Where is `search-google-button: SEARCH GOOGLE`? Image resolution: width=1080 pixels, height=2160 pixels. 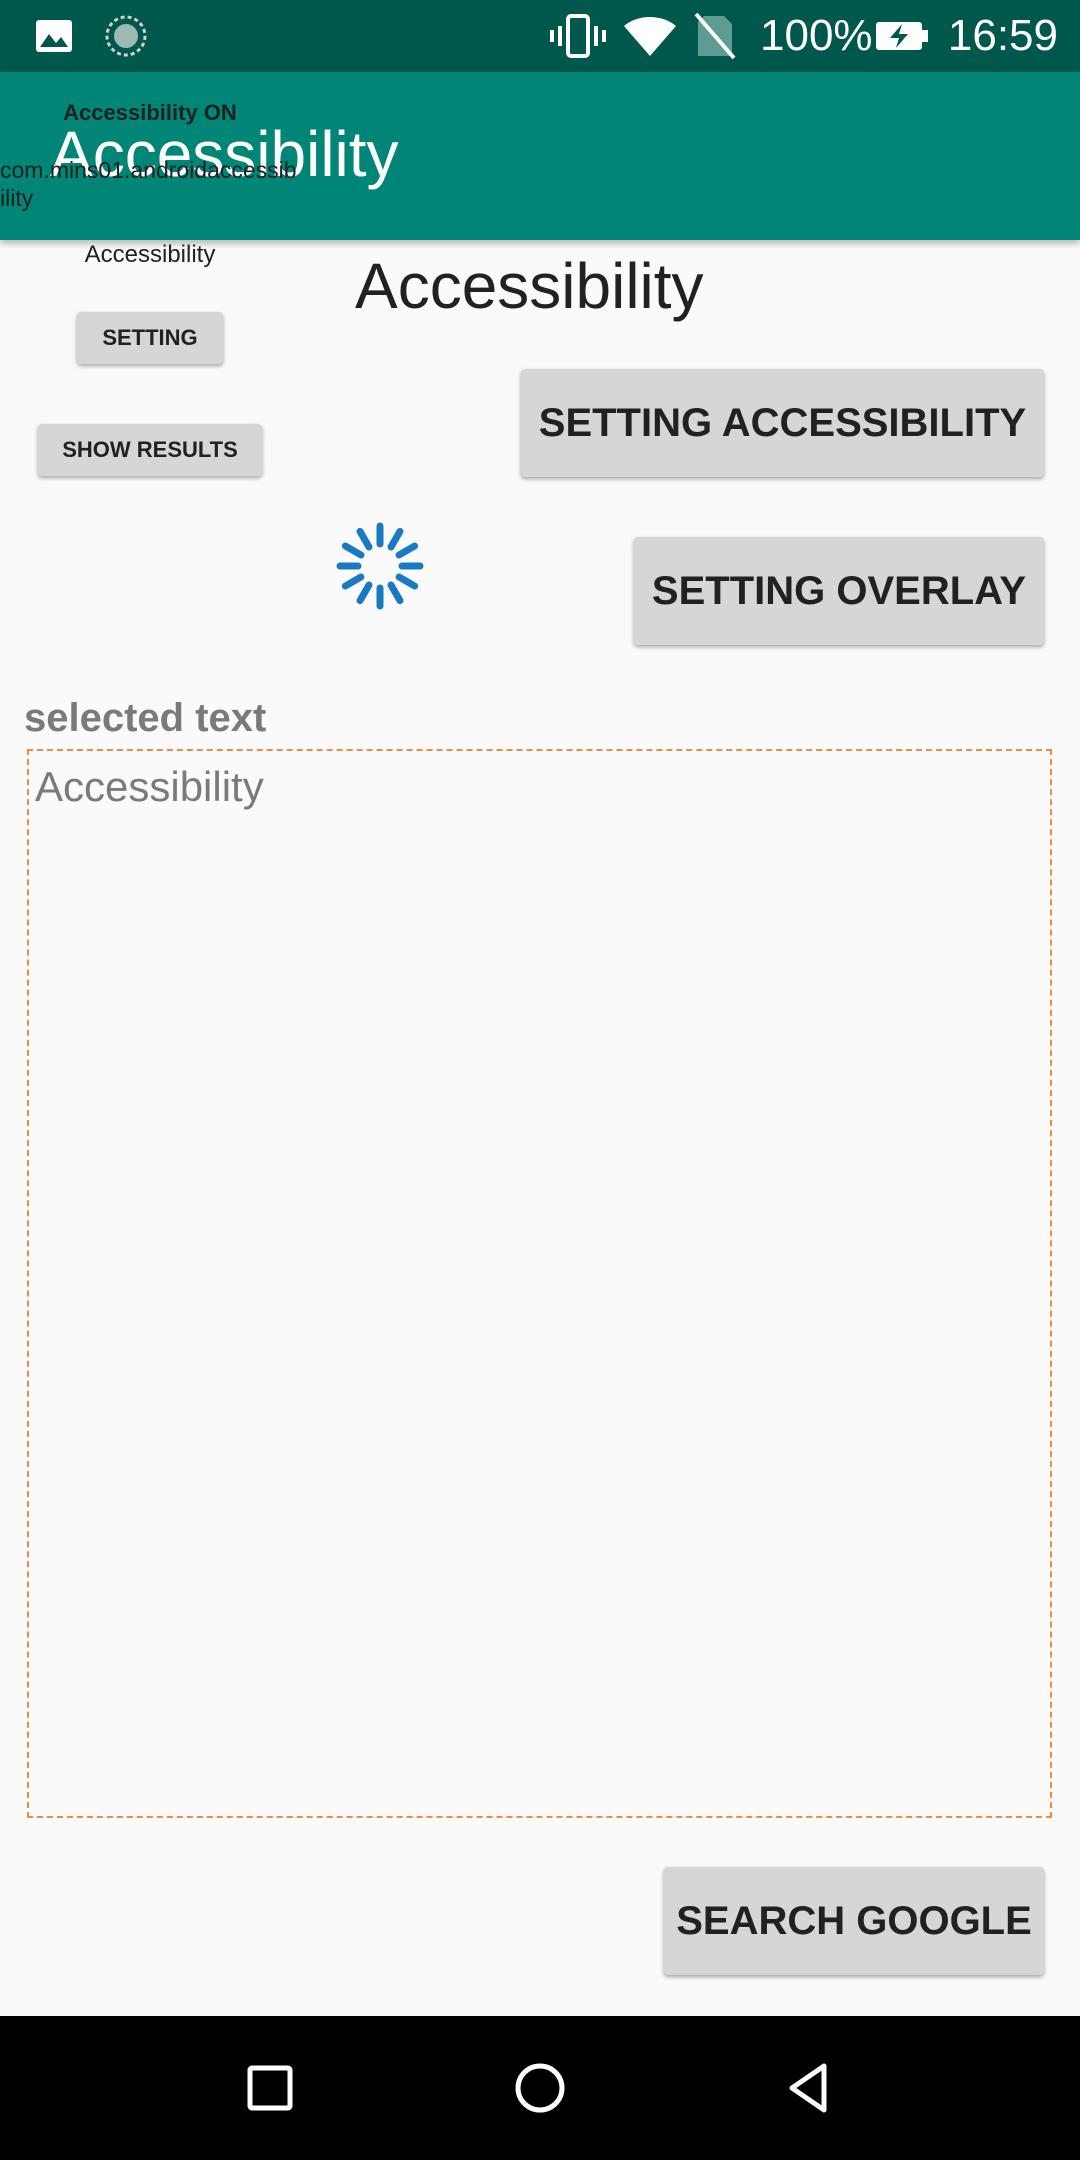 search-google-button: SEARCH GOOGLE is located at coordinates (854, 1921).